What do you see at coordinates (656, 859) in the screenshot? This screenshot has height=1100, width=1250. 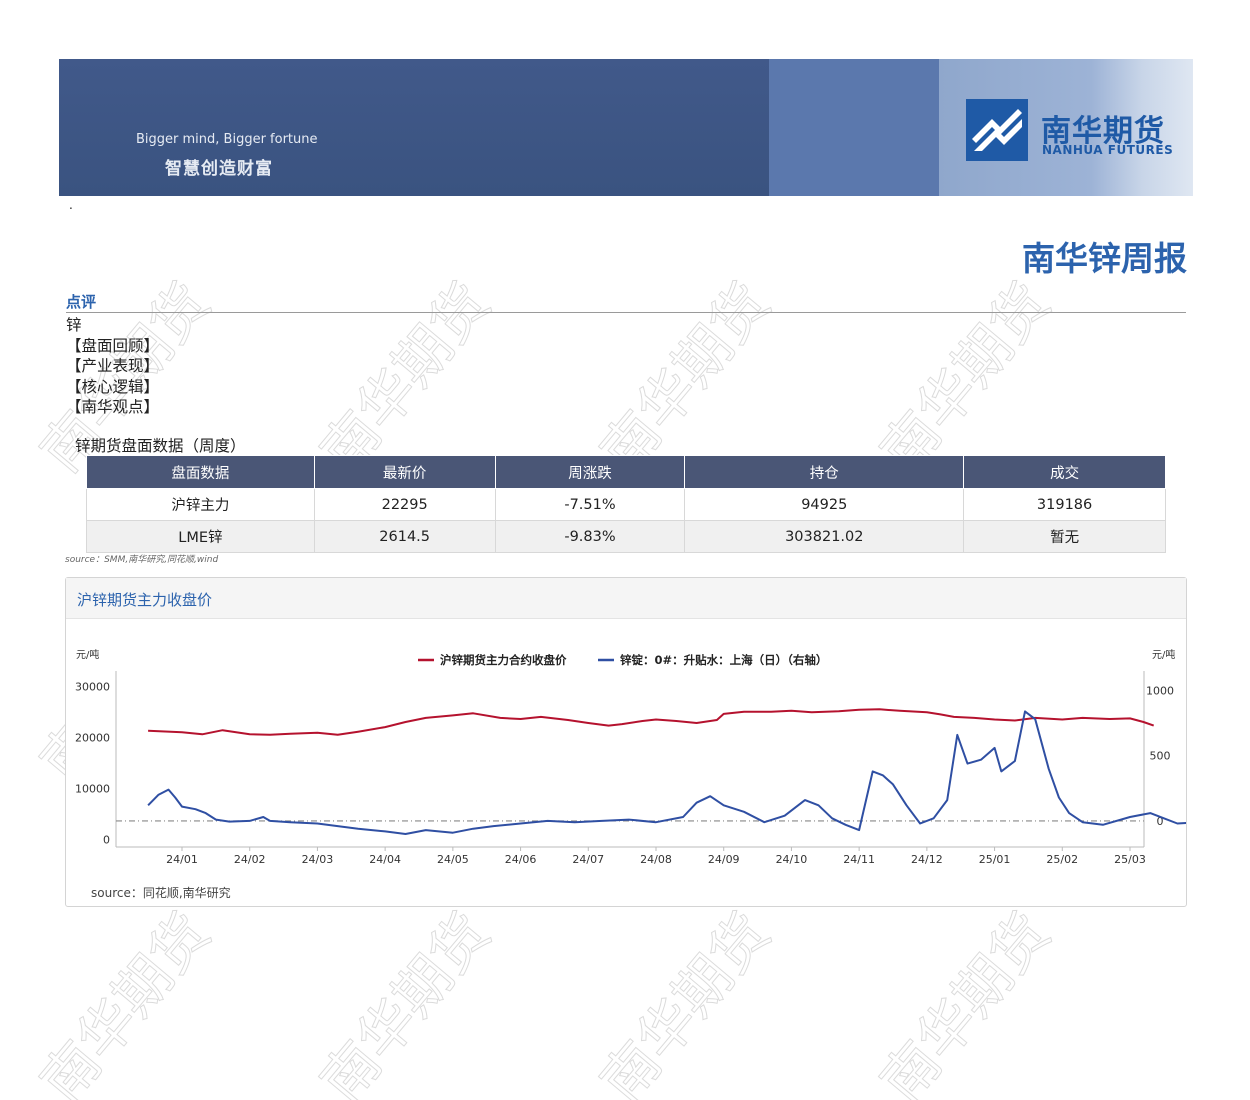 I see `x-tick-label: 24/08` at bounding box center [656, 859].